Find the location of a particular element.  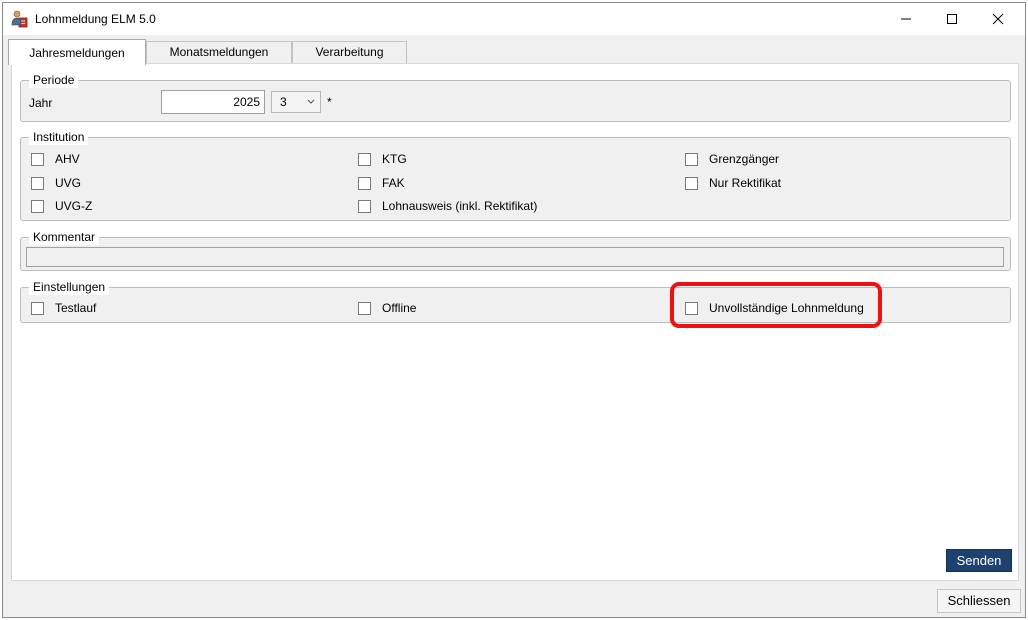

group-label-institution: Institution is located at coordinates (59, 137).